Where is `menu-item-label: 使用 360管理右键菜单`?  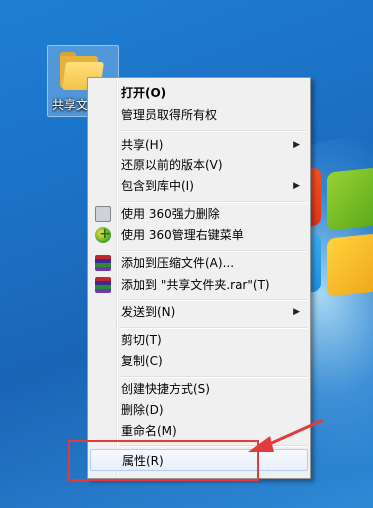 menu-item-label: 使用 360管理右键菜单 is located at coordinates (182, 235).